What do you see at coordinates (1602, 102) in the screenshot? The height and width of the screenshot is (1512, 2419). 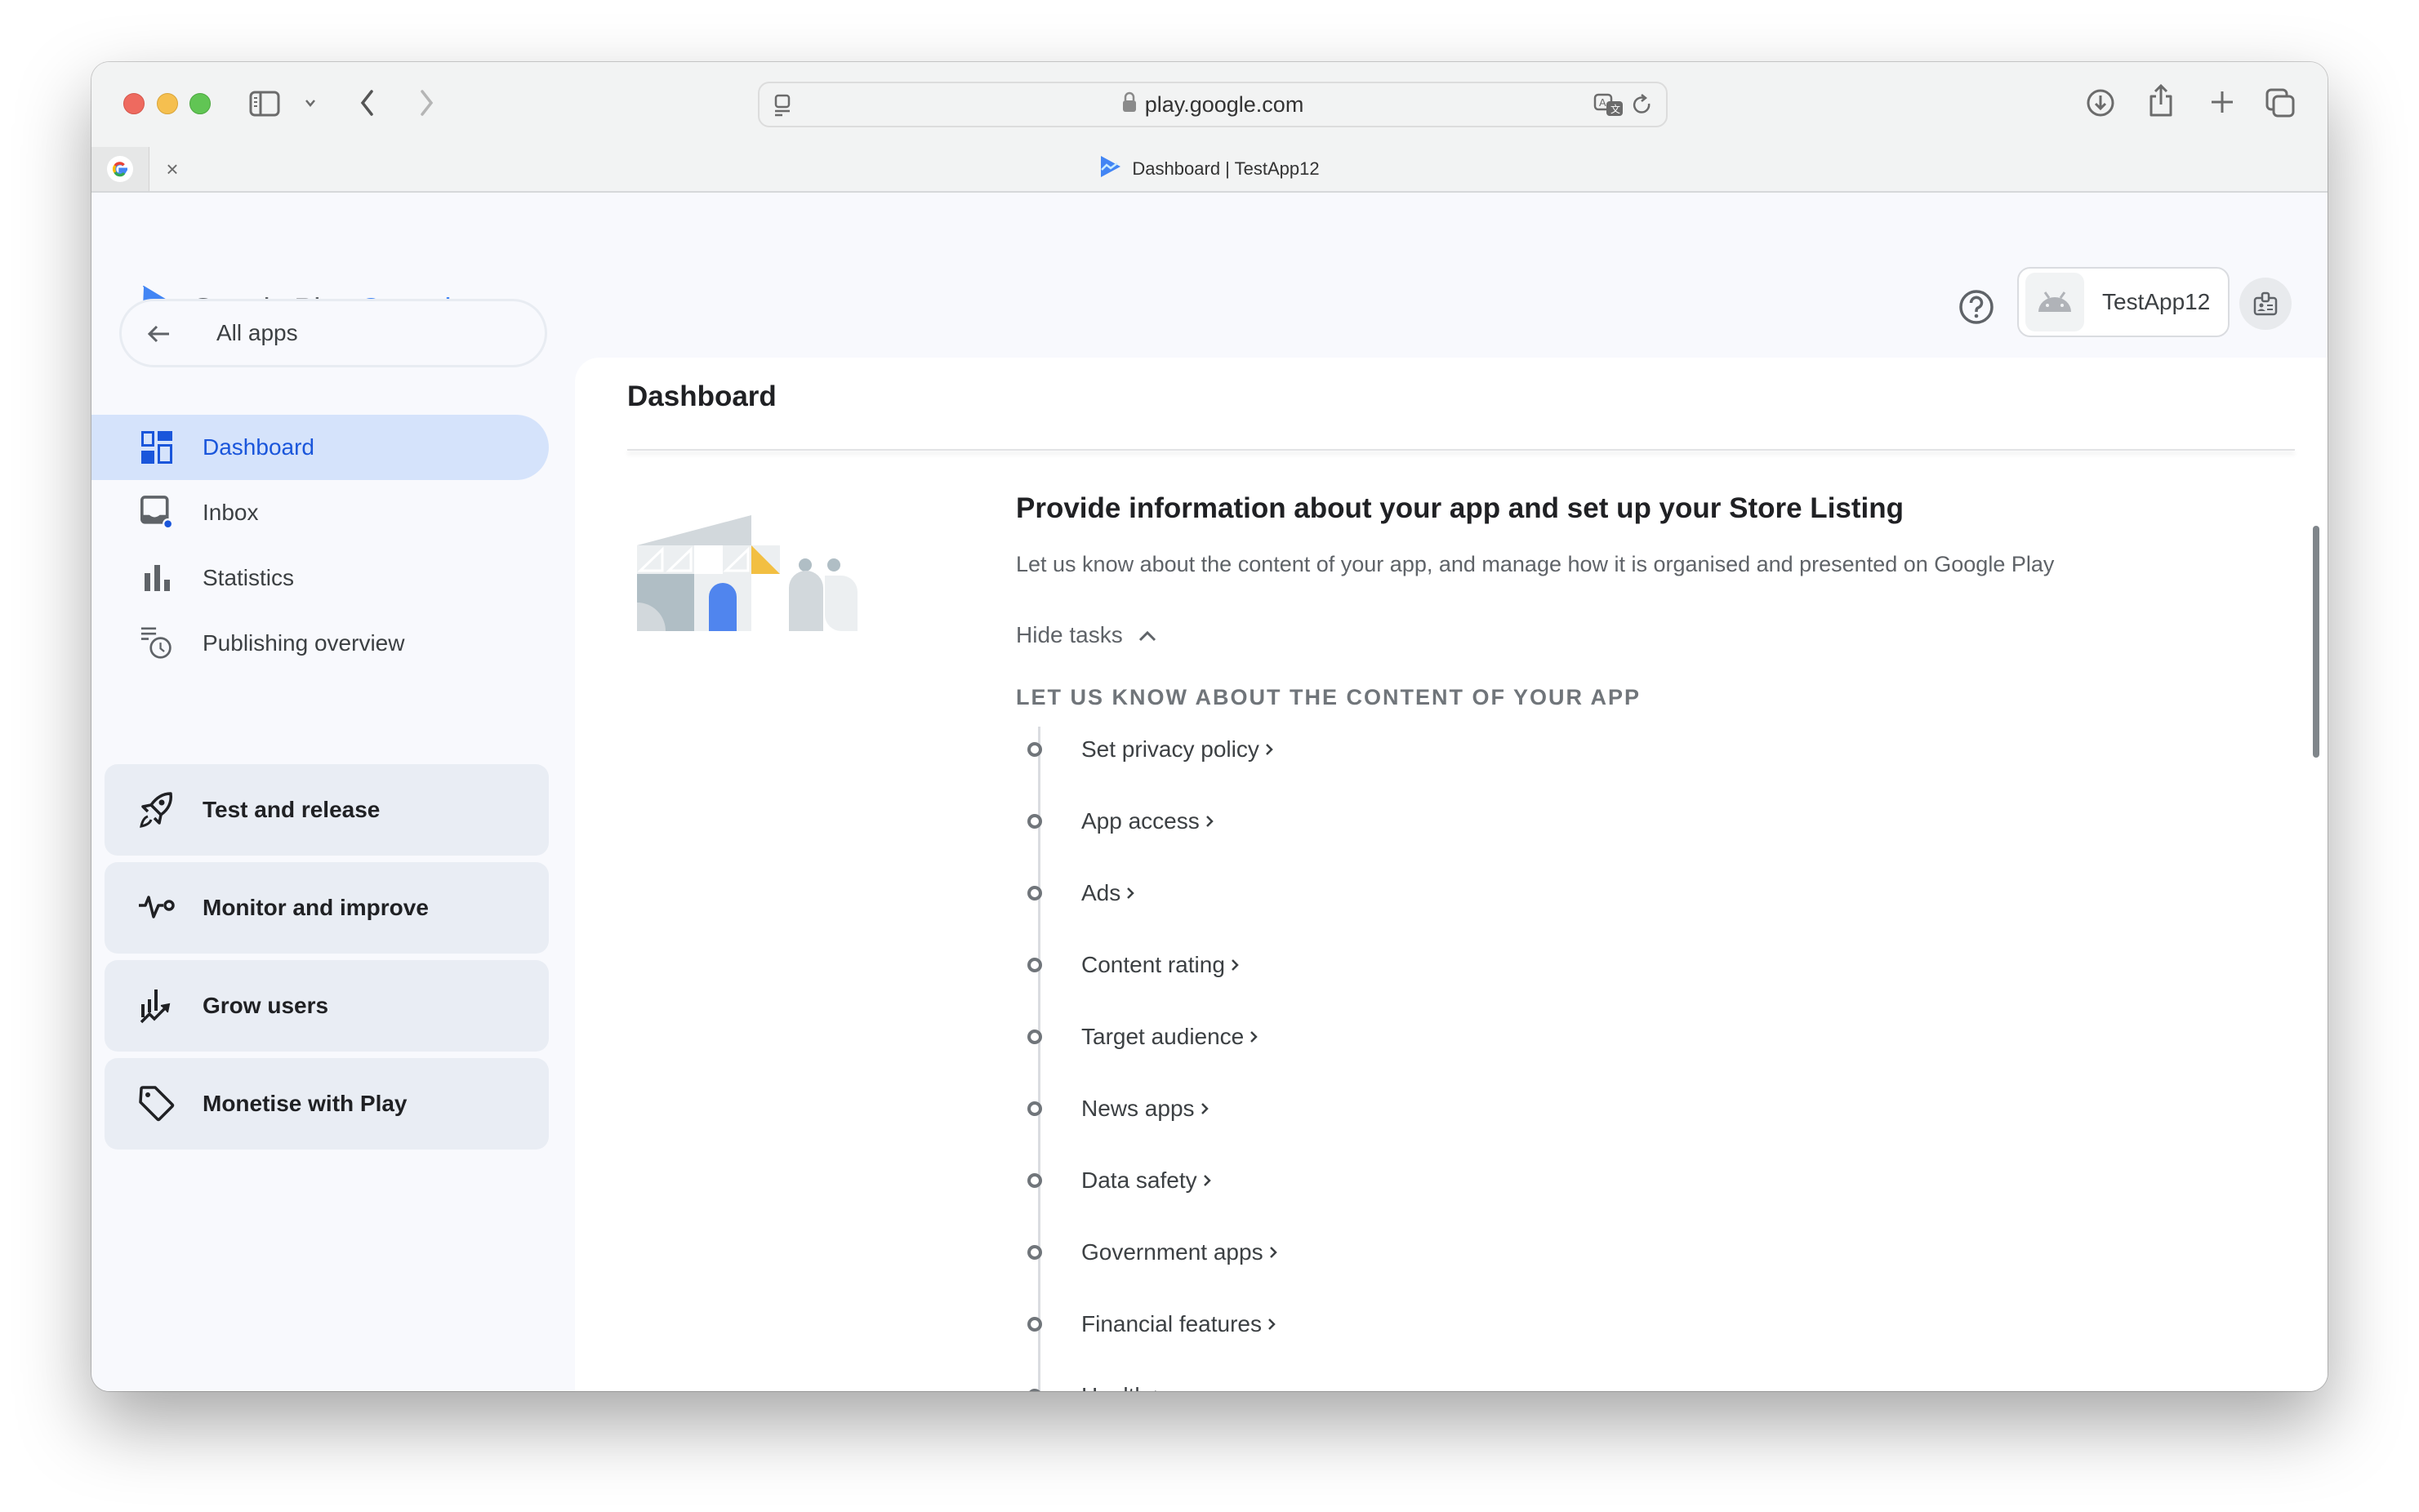 I see `svg-text: A` at bounding box center [1602, 102].